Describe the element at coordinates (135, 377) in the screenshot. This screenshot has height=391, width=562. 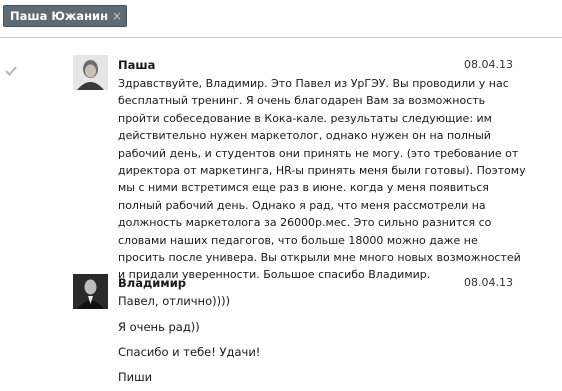
I see `message-line: Пиши` at that location.